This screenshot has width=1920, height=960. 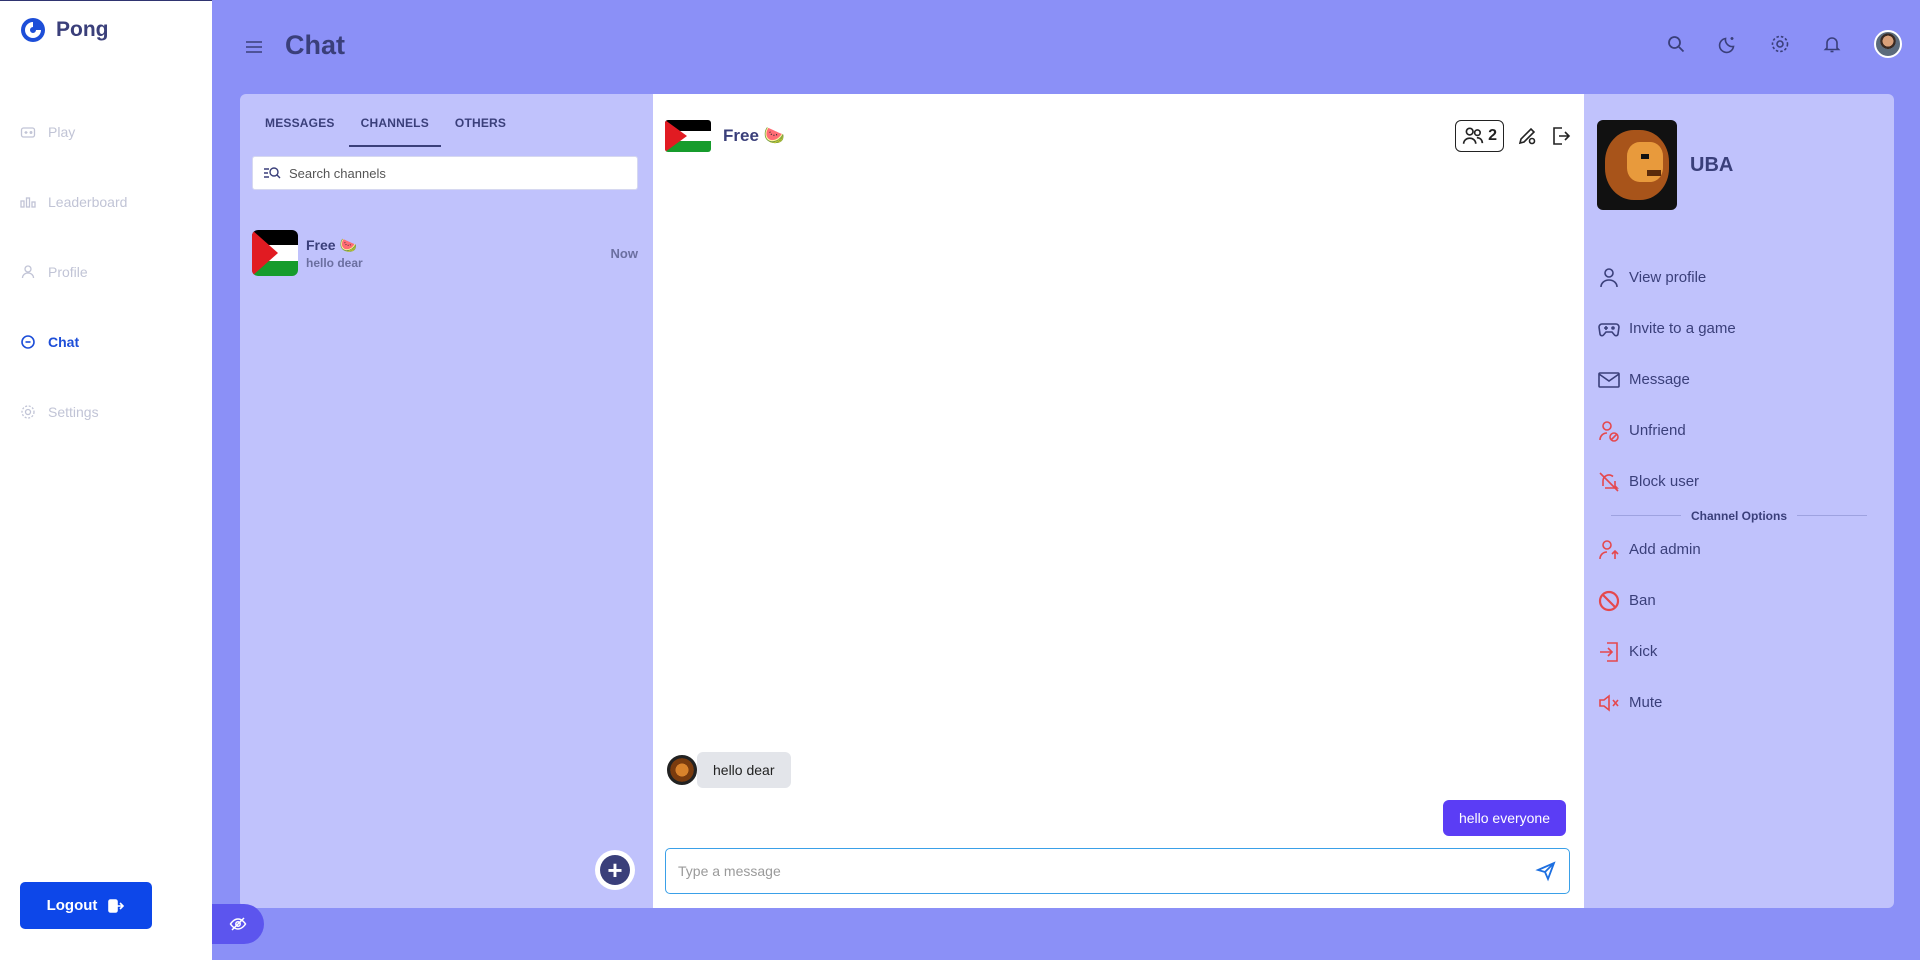 What do you see at coordinates (315, 45) in the screenshot?
I see `page-title: Chat` at bounding box center [315, 45].